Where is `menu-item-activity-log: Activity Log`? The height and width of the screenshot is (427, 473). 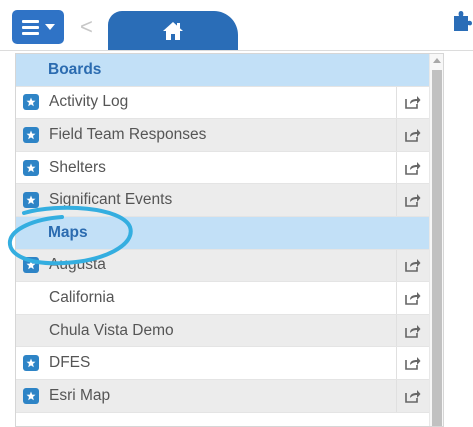
menu-item-activity-log: Activity Log is located at coordinates (222, 103).